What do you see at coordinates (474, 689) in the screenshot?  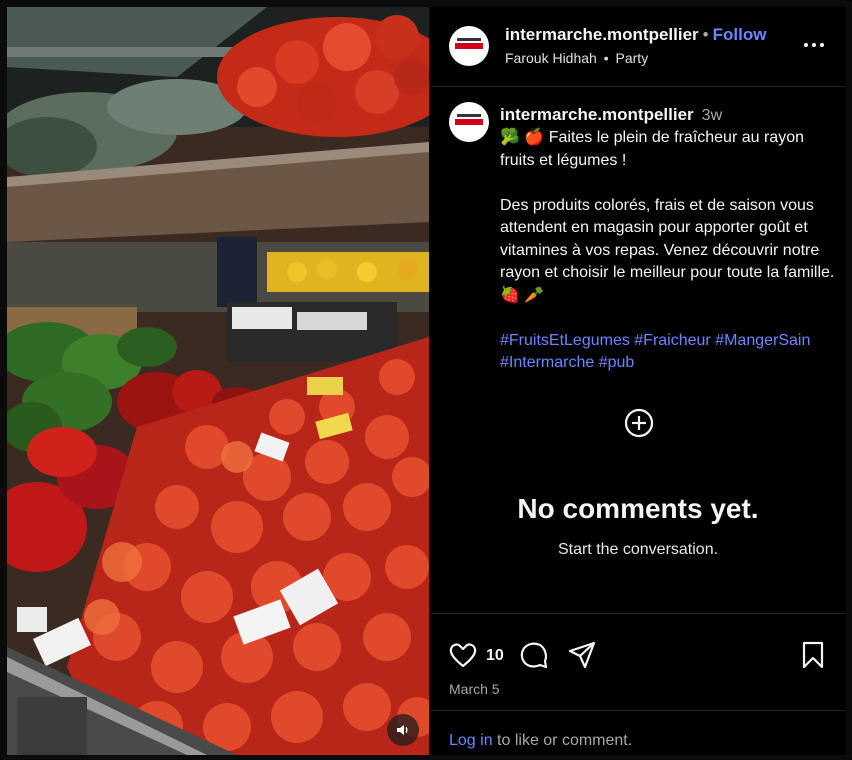 I see `post-date: March 5` at bounding box center [474, 689].